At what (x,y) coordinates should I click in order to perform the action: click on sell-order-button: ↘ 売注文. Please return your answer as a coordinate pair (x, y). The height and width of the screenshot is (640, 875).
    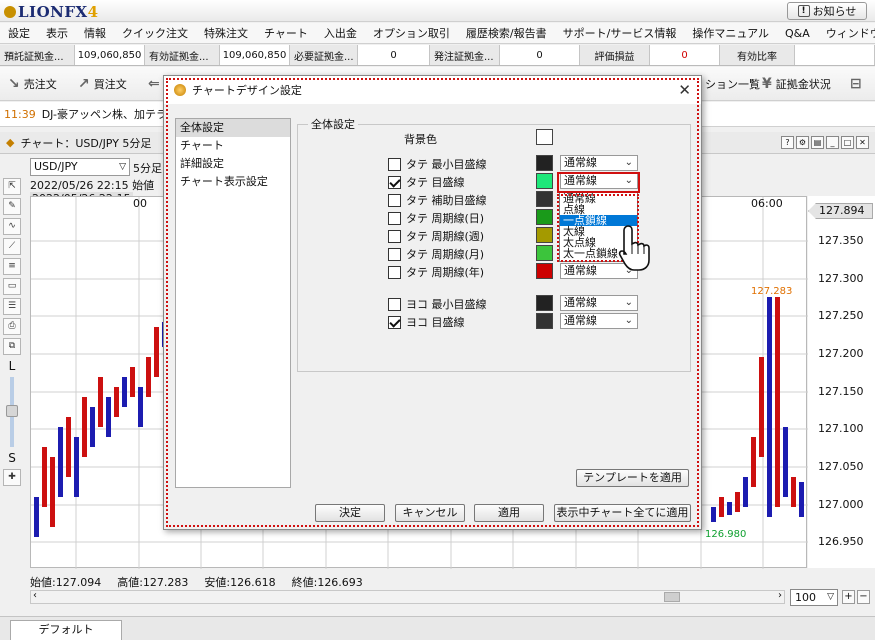
    Looking at the image, I should click on (32, 84).